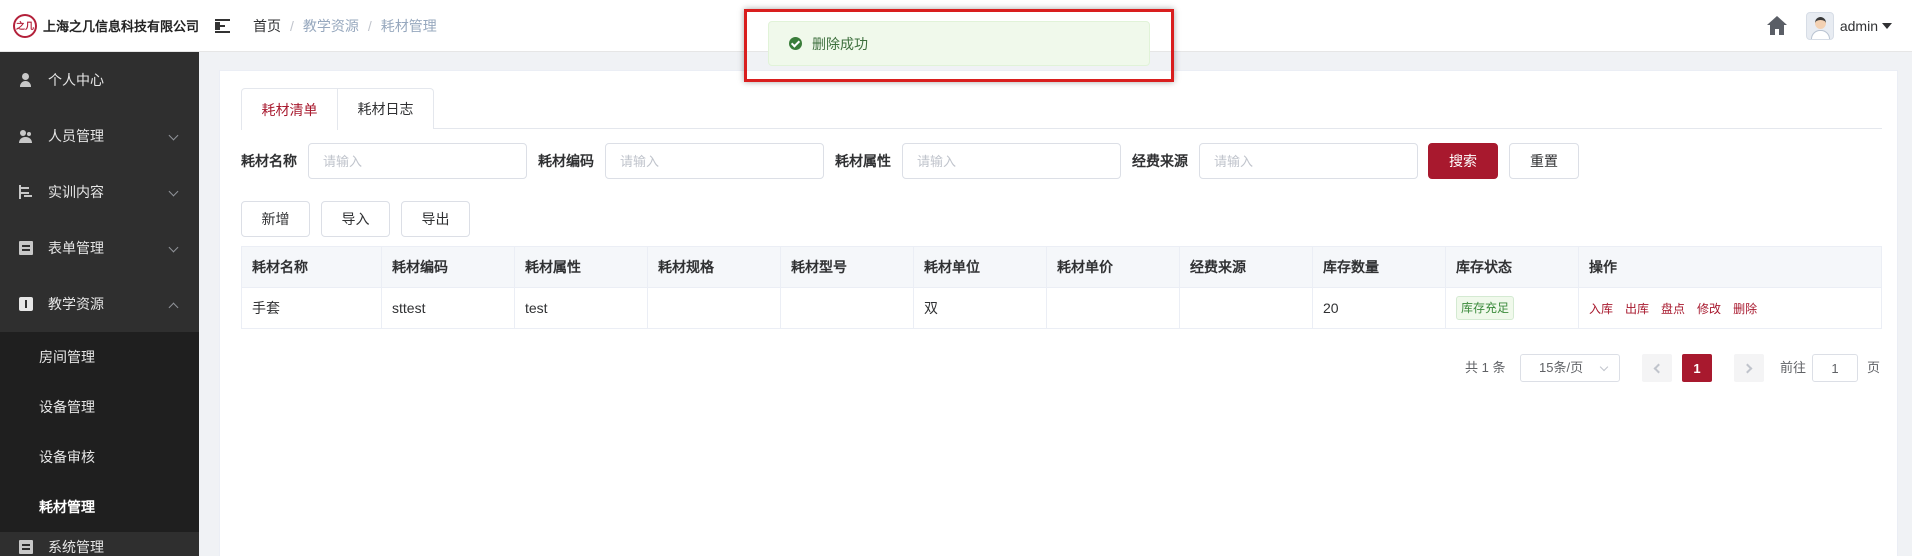 The width and height of the screenshot is (1912, 556). Describe the element at coordinates (330, 25) in the screenshot. I see `breadcrumb-teaching-resources: 教学资源` at that location.